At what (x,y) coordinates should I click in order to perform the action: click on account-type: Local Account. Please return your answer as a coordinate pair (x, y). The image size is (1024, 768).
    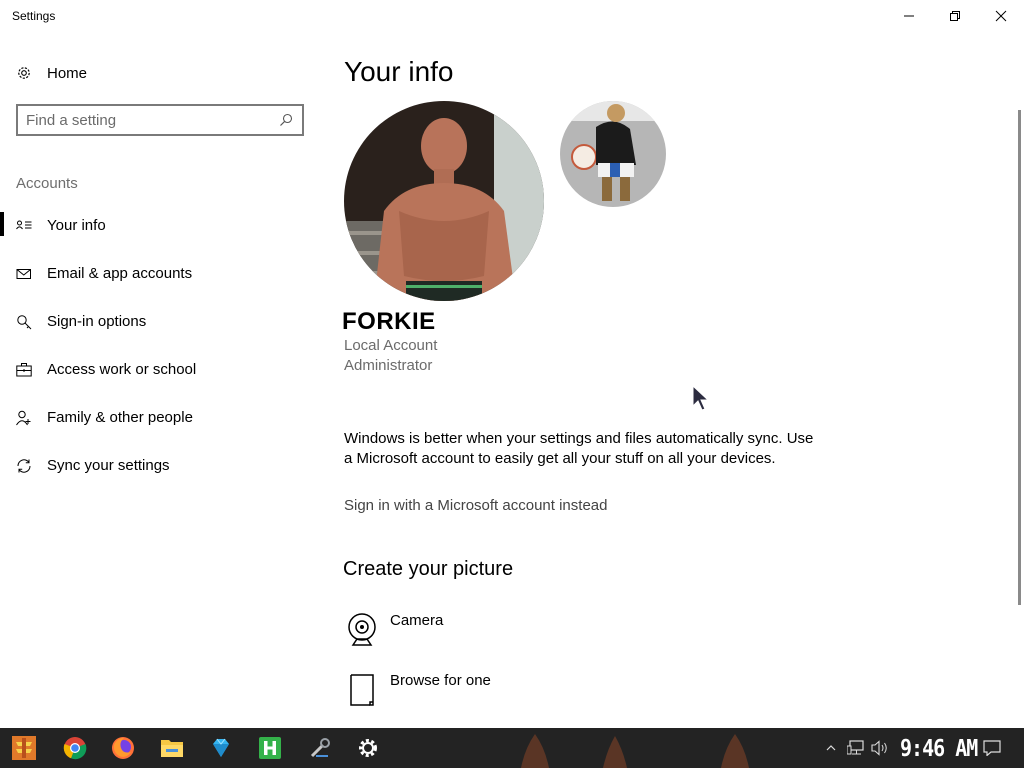
    Looking at the image, I should click on (391, 345).